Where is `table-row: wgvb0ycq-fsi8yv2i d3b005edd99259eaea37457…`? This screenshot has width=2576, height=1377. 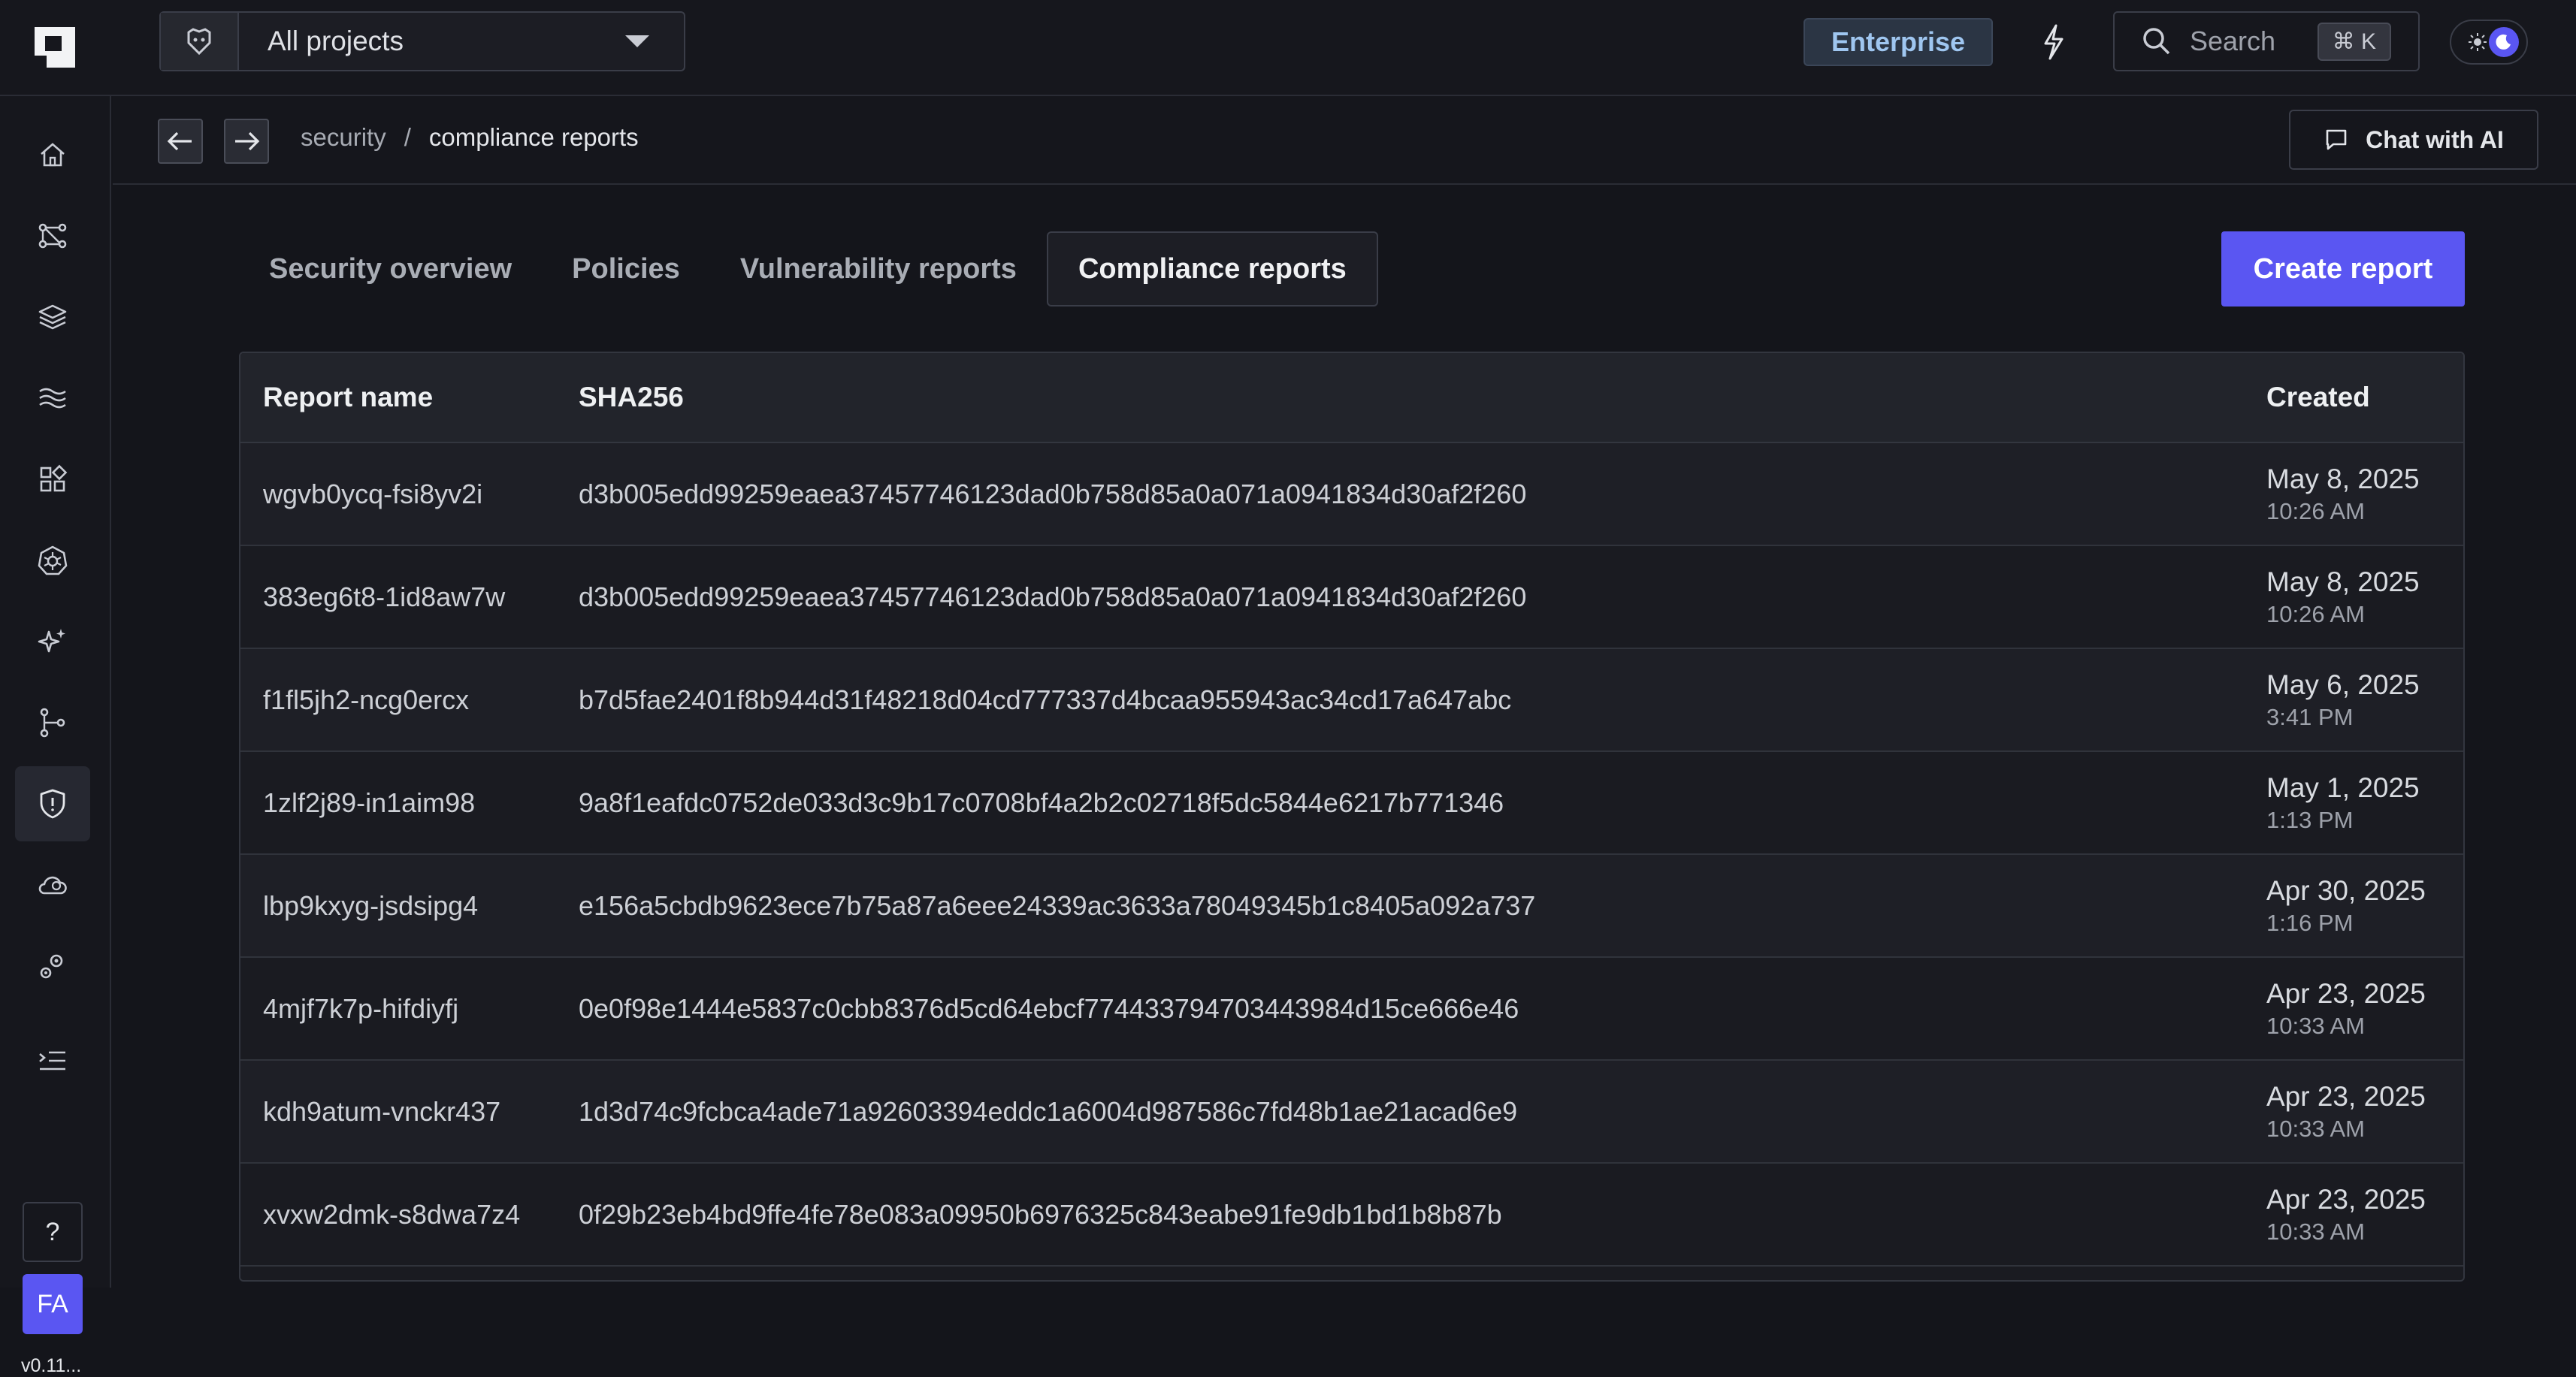 table-row: wgvb0ycq-fsi8yv2i d3b005edd99259eaea37457… is located at coordinates (1351, 494).